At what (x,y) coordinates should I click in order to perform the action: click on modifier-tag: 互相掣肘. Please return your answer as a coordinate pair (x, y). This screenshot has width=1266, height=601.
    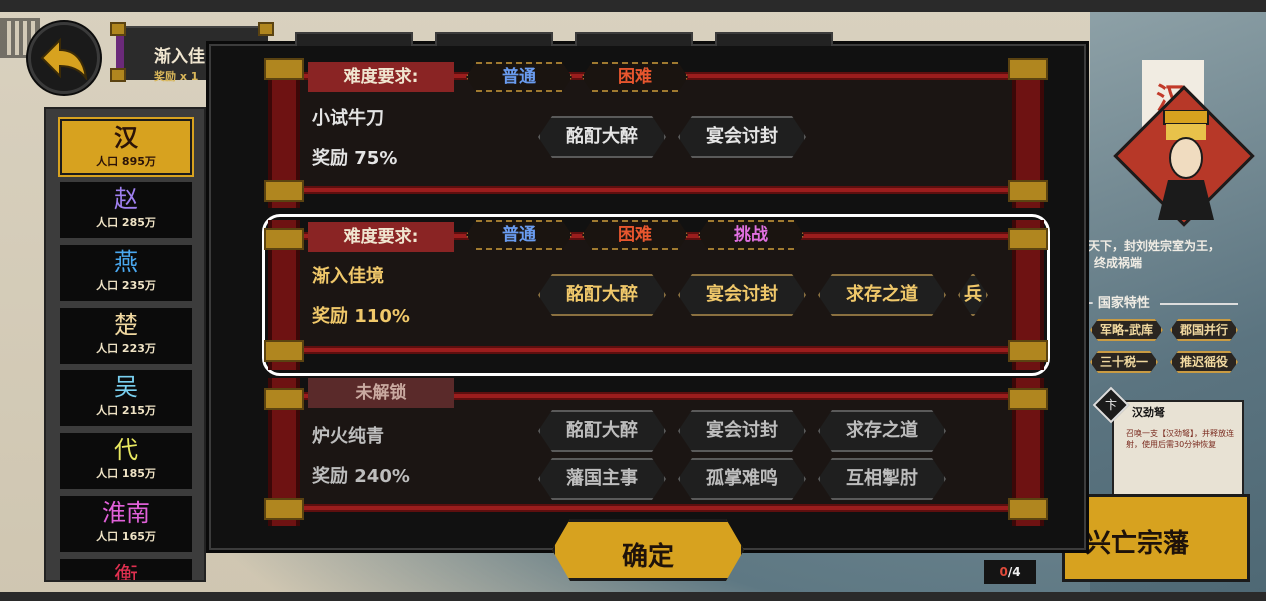
    Looking at the image, I should click on (882, 479).